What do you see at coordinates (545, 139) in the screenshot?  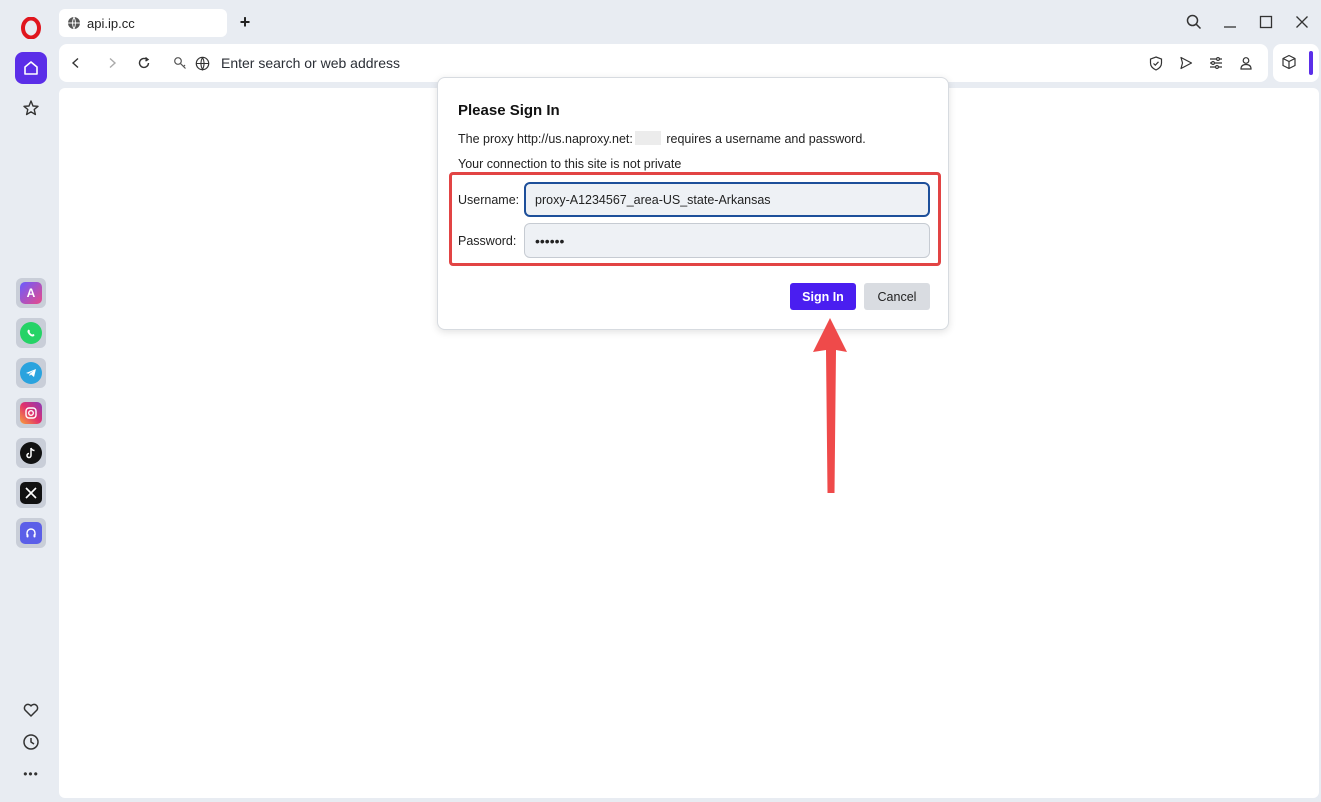 I see `proxy-message-prefix: The proxy http://us.naproxy.net:` at bounding box center [545, 139].